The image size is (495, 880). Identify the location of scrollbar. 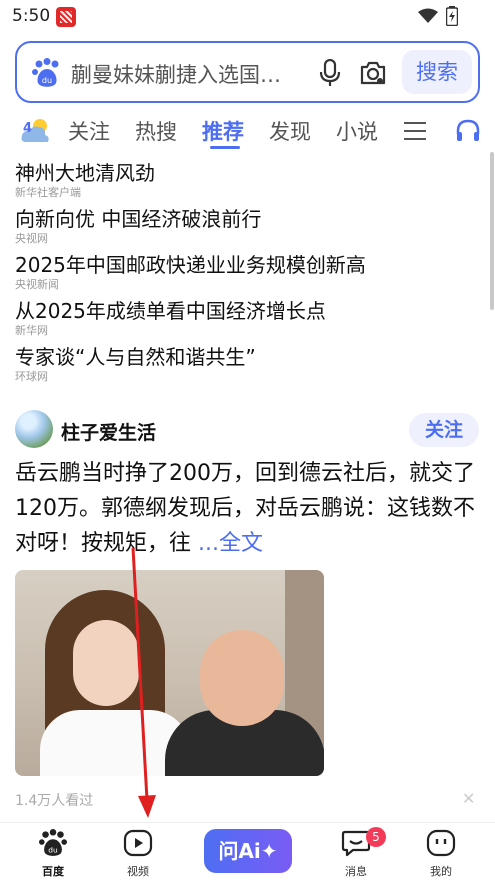
(492, 231).